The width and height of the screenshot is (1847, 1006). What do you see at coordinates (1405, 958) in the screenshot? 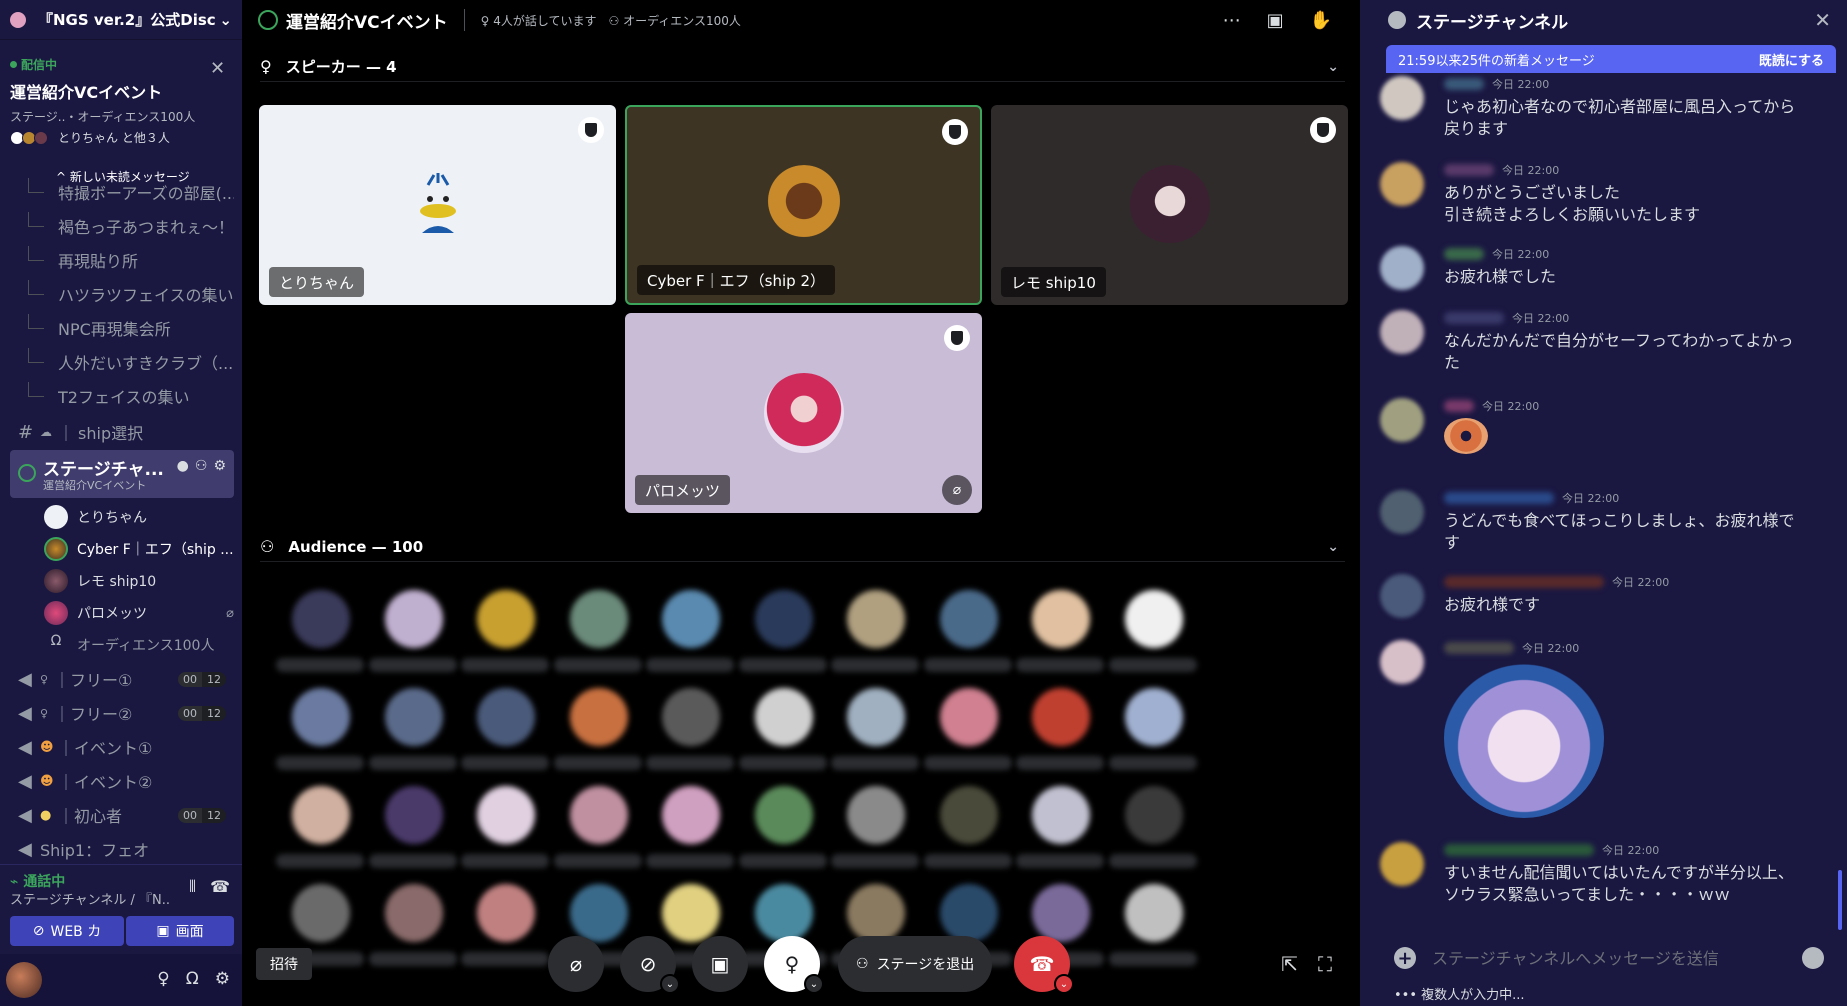
I see `add-attachment-icon: +` at bounding box center [1405, 958].